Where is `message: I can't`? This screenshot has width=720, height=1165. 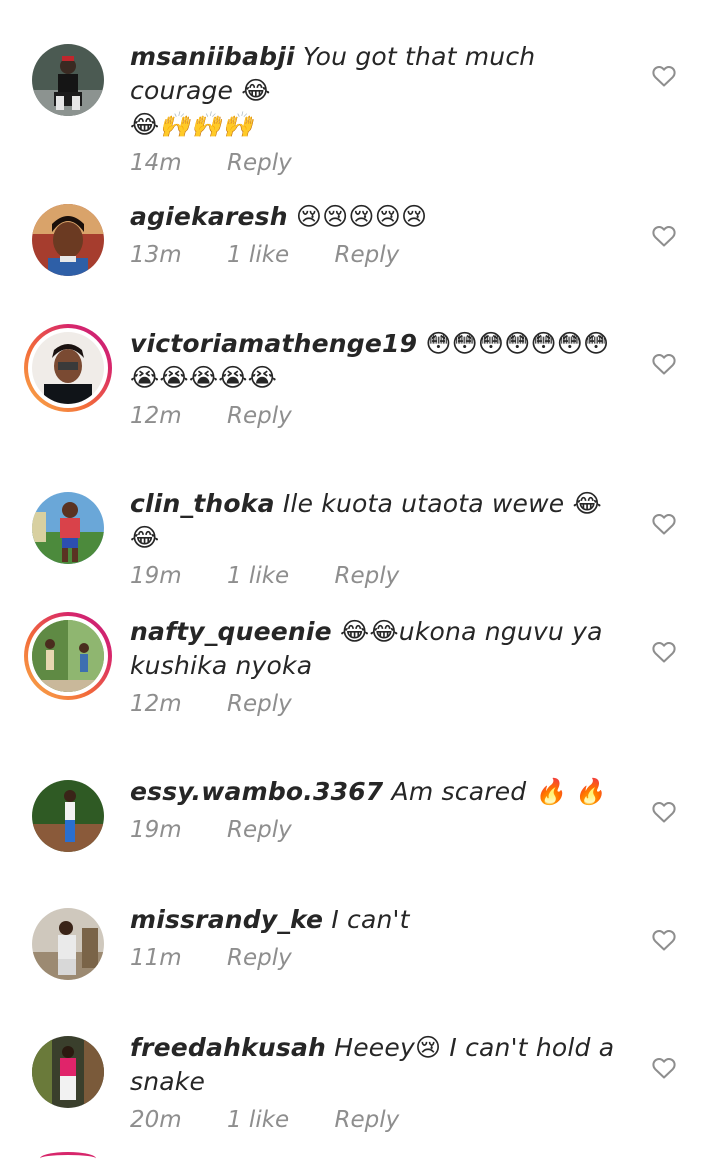 message: I can't is located at coordinates (370, 919).